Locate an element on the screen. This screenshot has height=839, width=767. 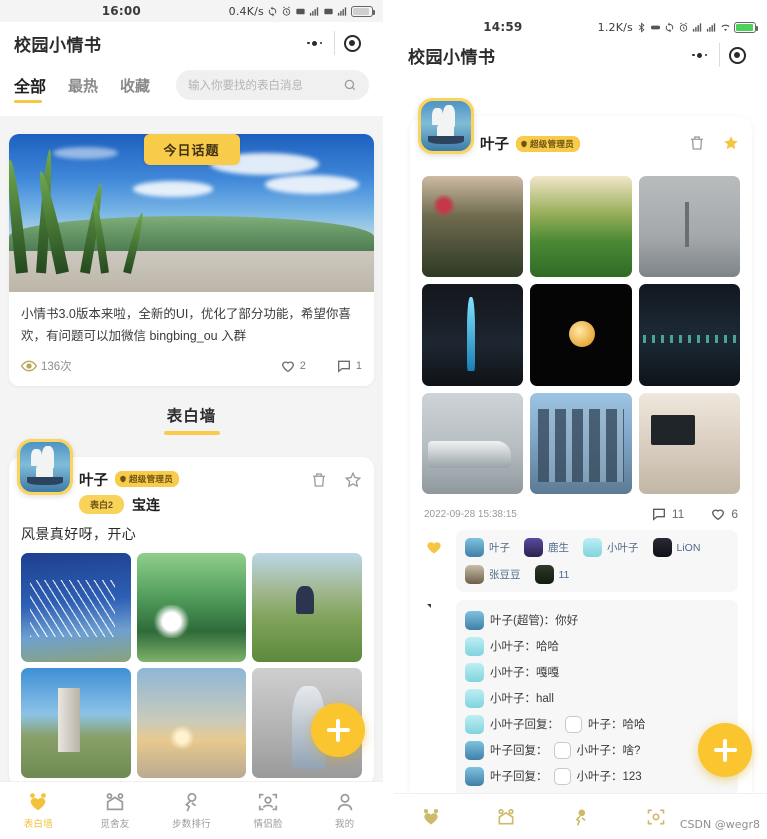
nav-item-steps: 步数排行 is located at coordinates (191, 810).